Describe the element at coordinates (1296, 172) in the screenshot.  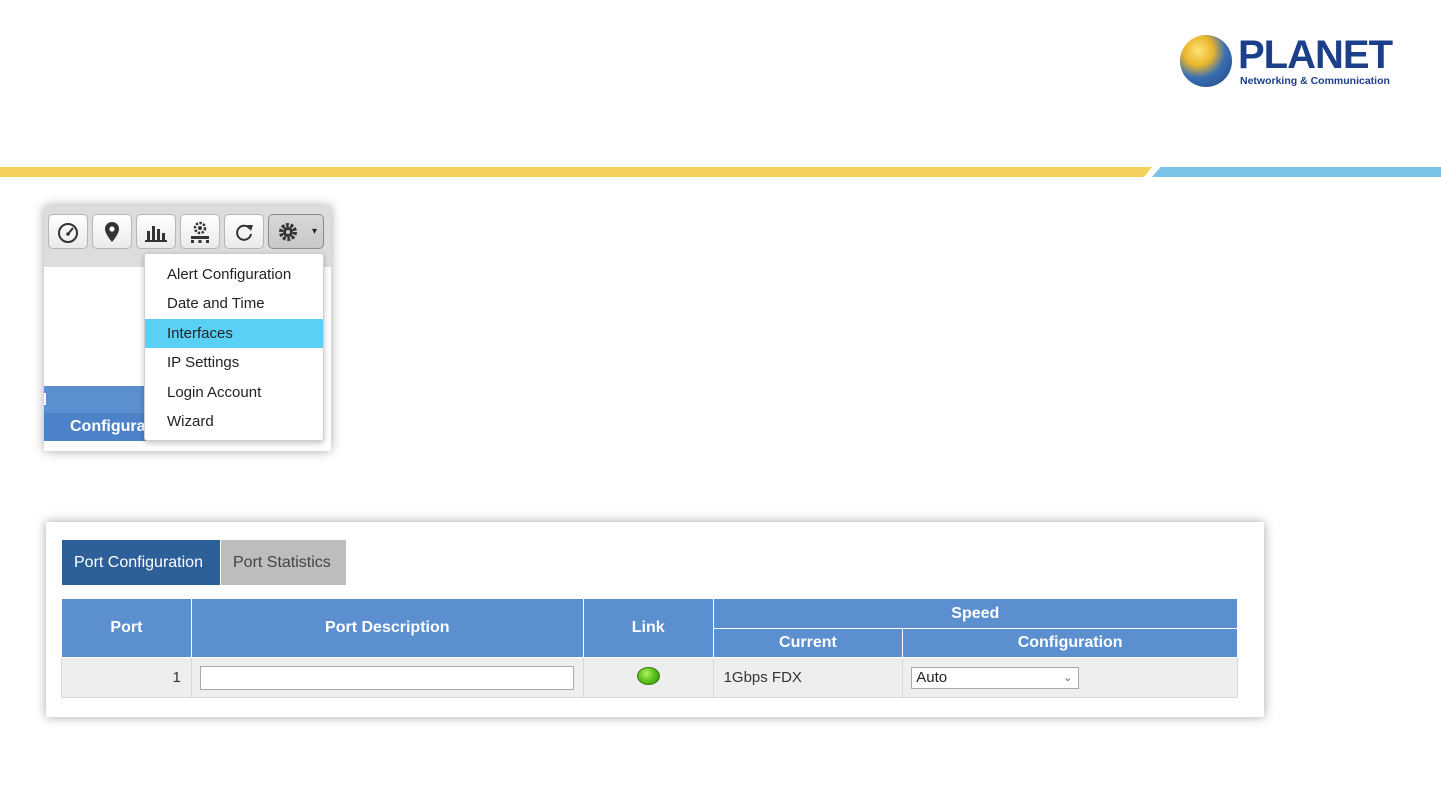
I see `blue-stripe` at that location.